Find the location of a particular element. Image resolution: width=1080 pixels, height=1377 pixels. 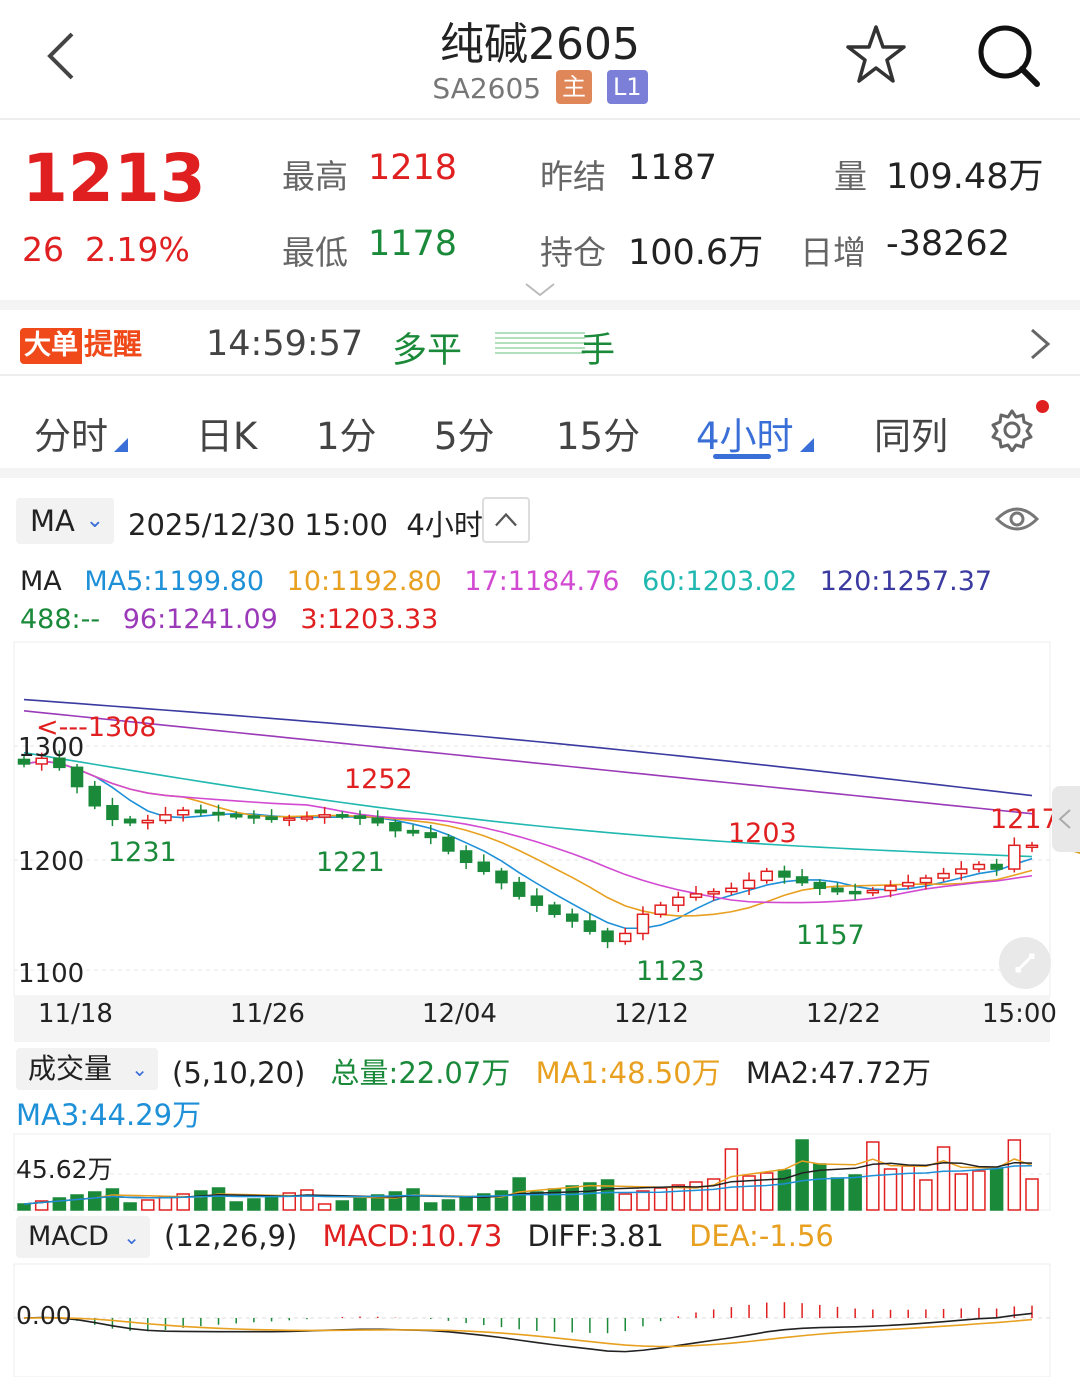

macd-params: (12,26,9) is located at coordinates (231, 1236).